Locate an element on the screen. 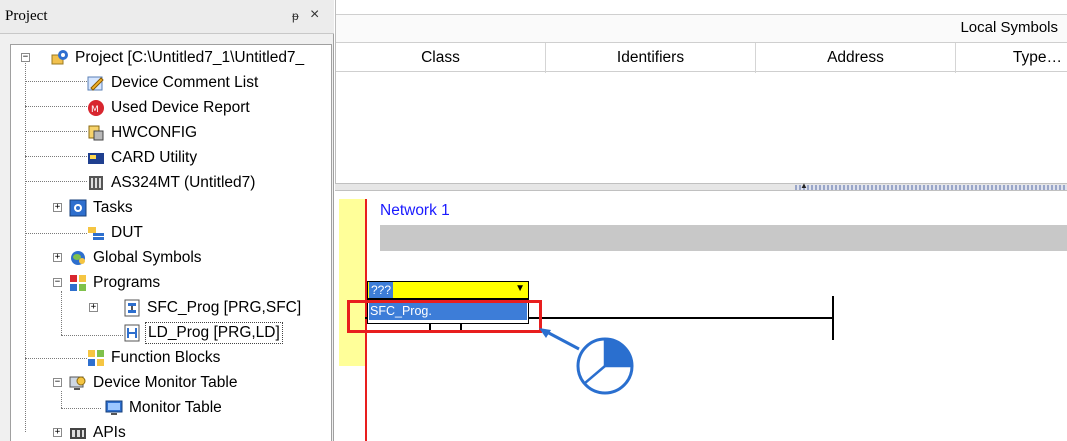 The width and height of the screenshot is (1067, 441). plc-icon is located at coordinates (96, 183).